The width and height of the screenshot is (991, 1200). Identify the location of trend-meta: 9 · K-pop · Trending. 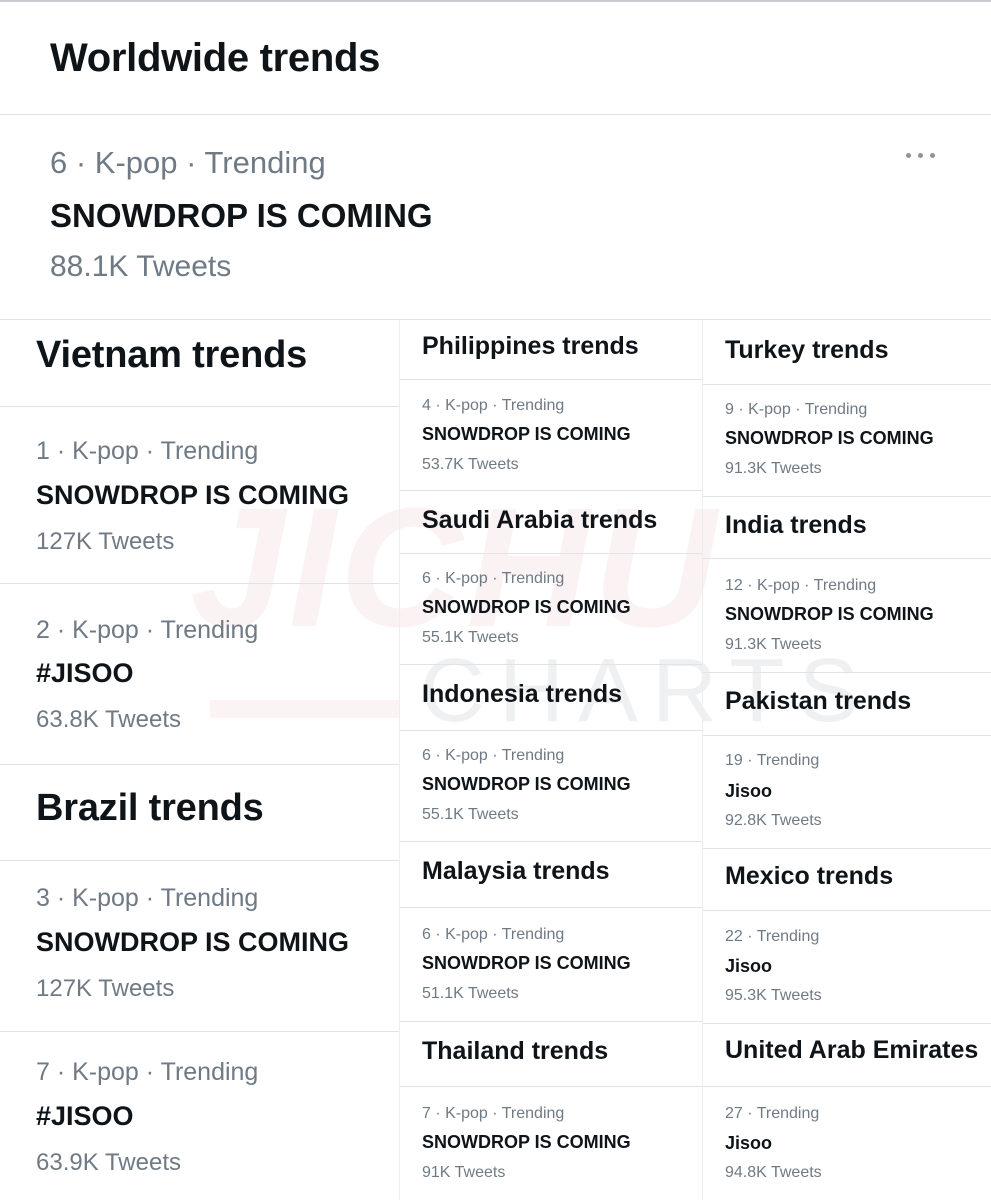
(796, 409).